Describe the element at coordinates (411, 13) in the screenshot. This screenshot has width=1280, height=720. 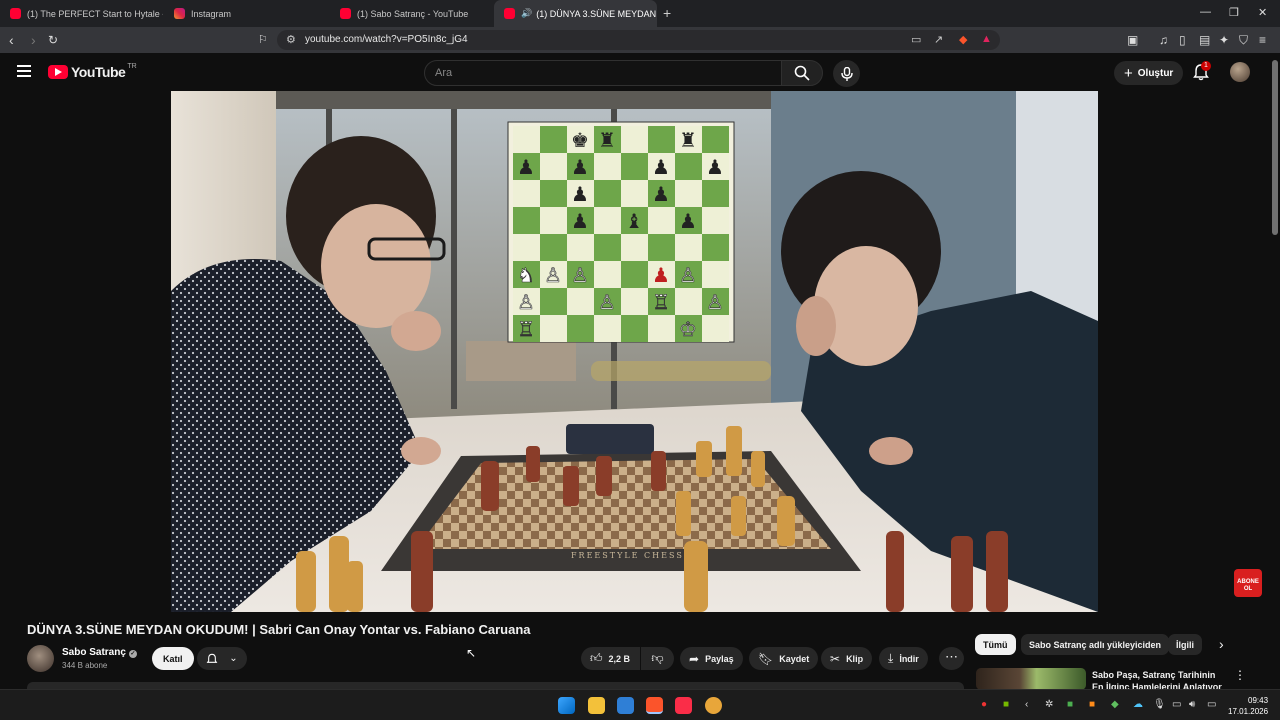
I see `browser-tab-sabo-channel: (1) Sabo Satranç - YouTube` at that location.